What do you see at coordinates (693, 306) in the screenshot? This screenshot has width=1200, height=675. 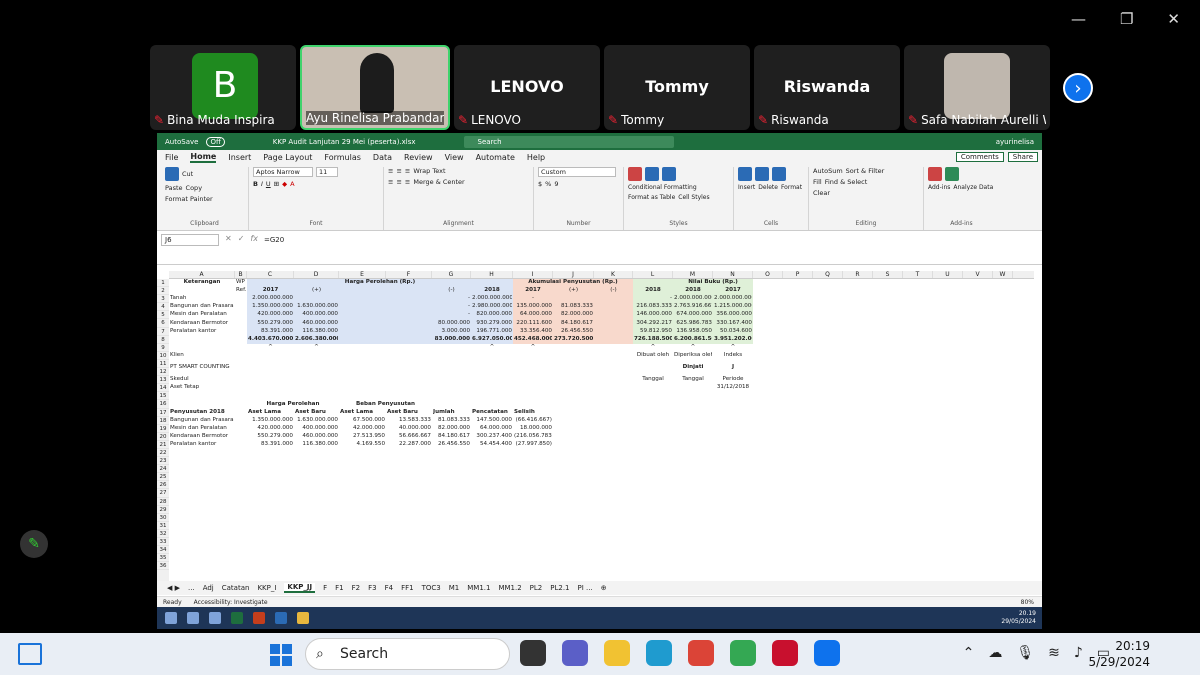 I see `cell: 2.763.916.667` at bounding box center [693, 306].